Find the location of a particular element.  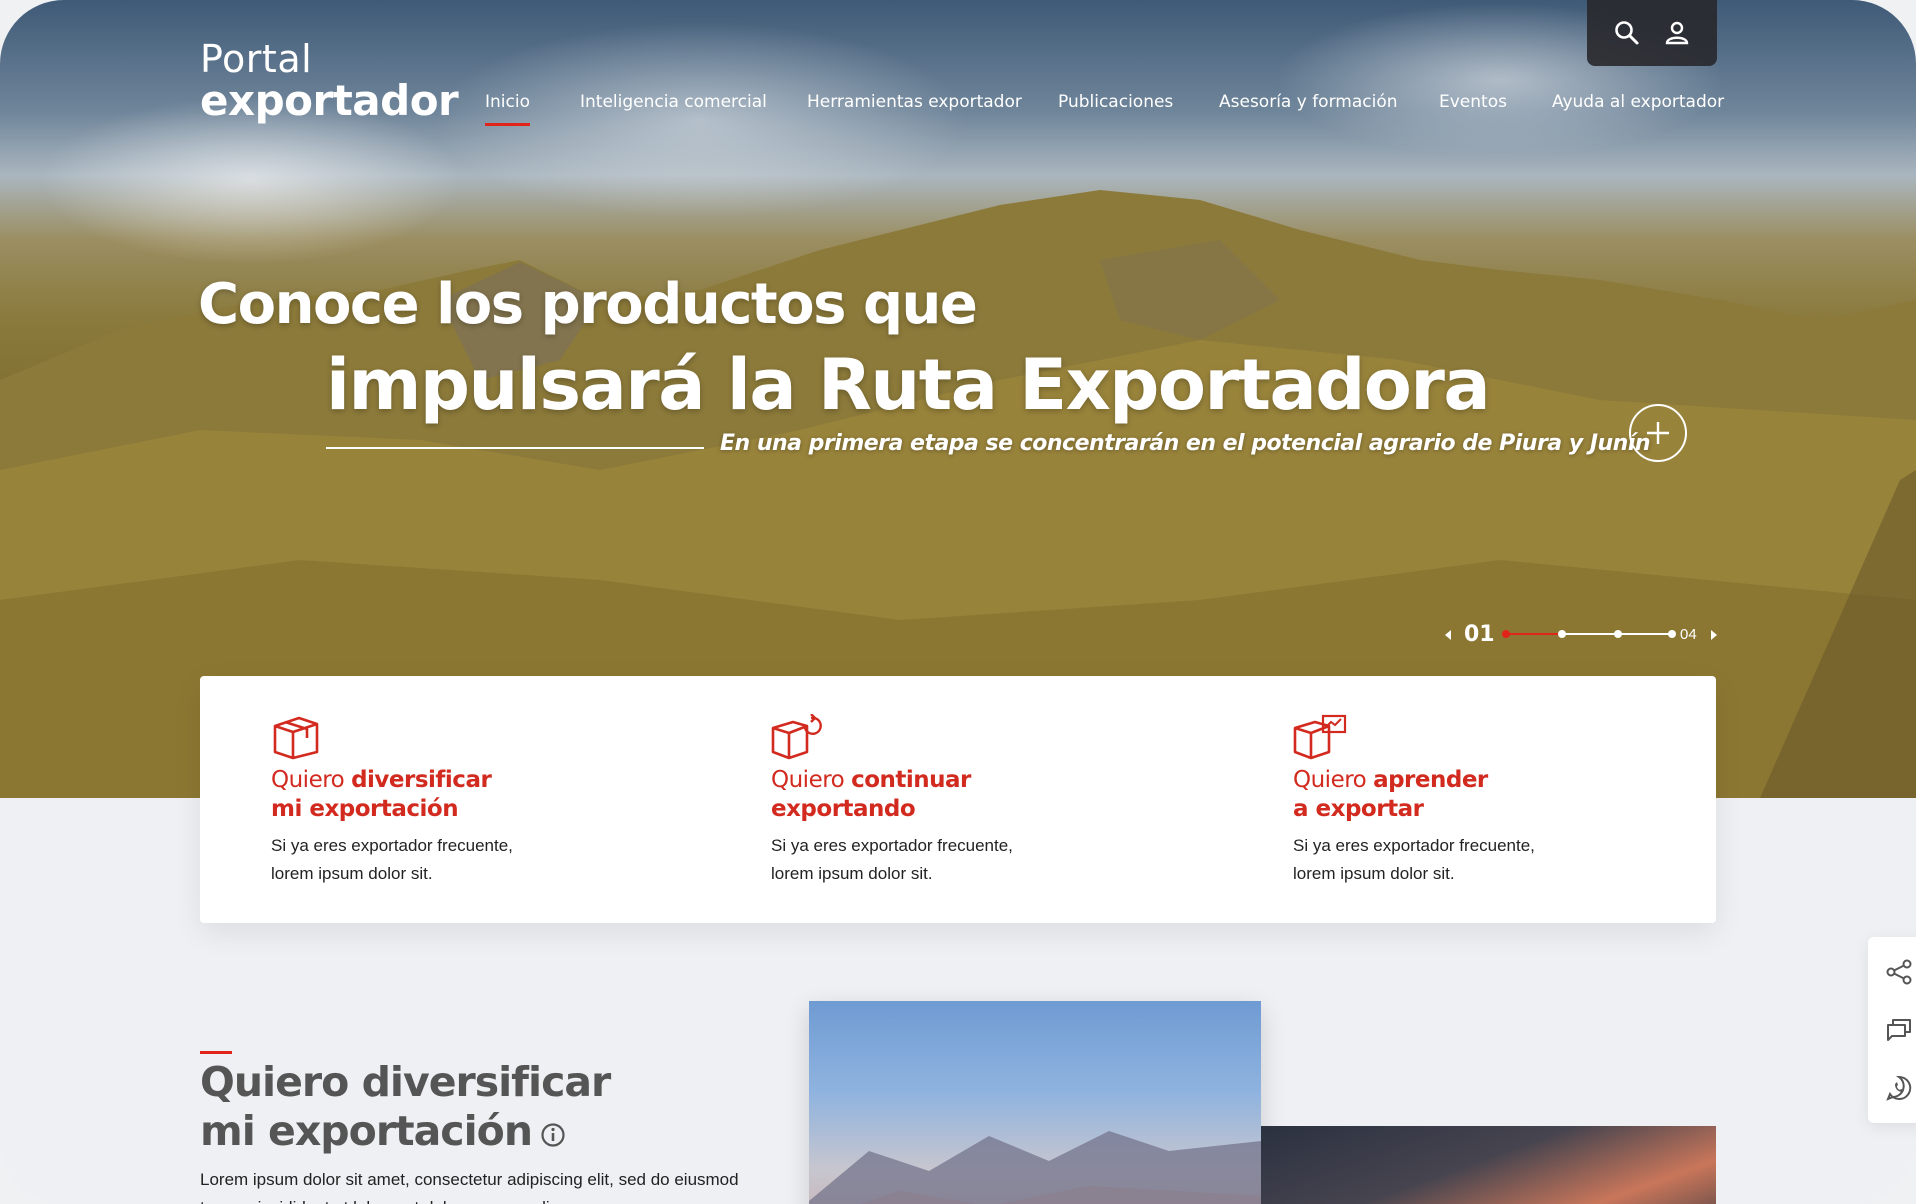

slider-current: 01 is located at coordinates (1479, 634).